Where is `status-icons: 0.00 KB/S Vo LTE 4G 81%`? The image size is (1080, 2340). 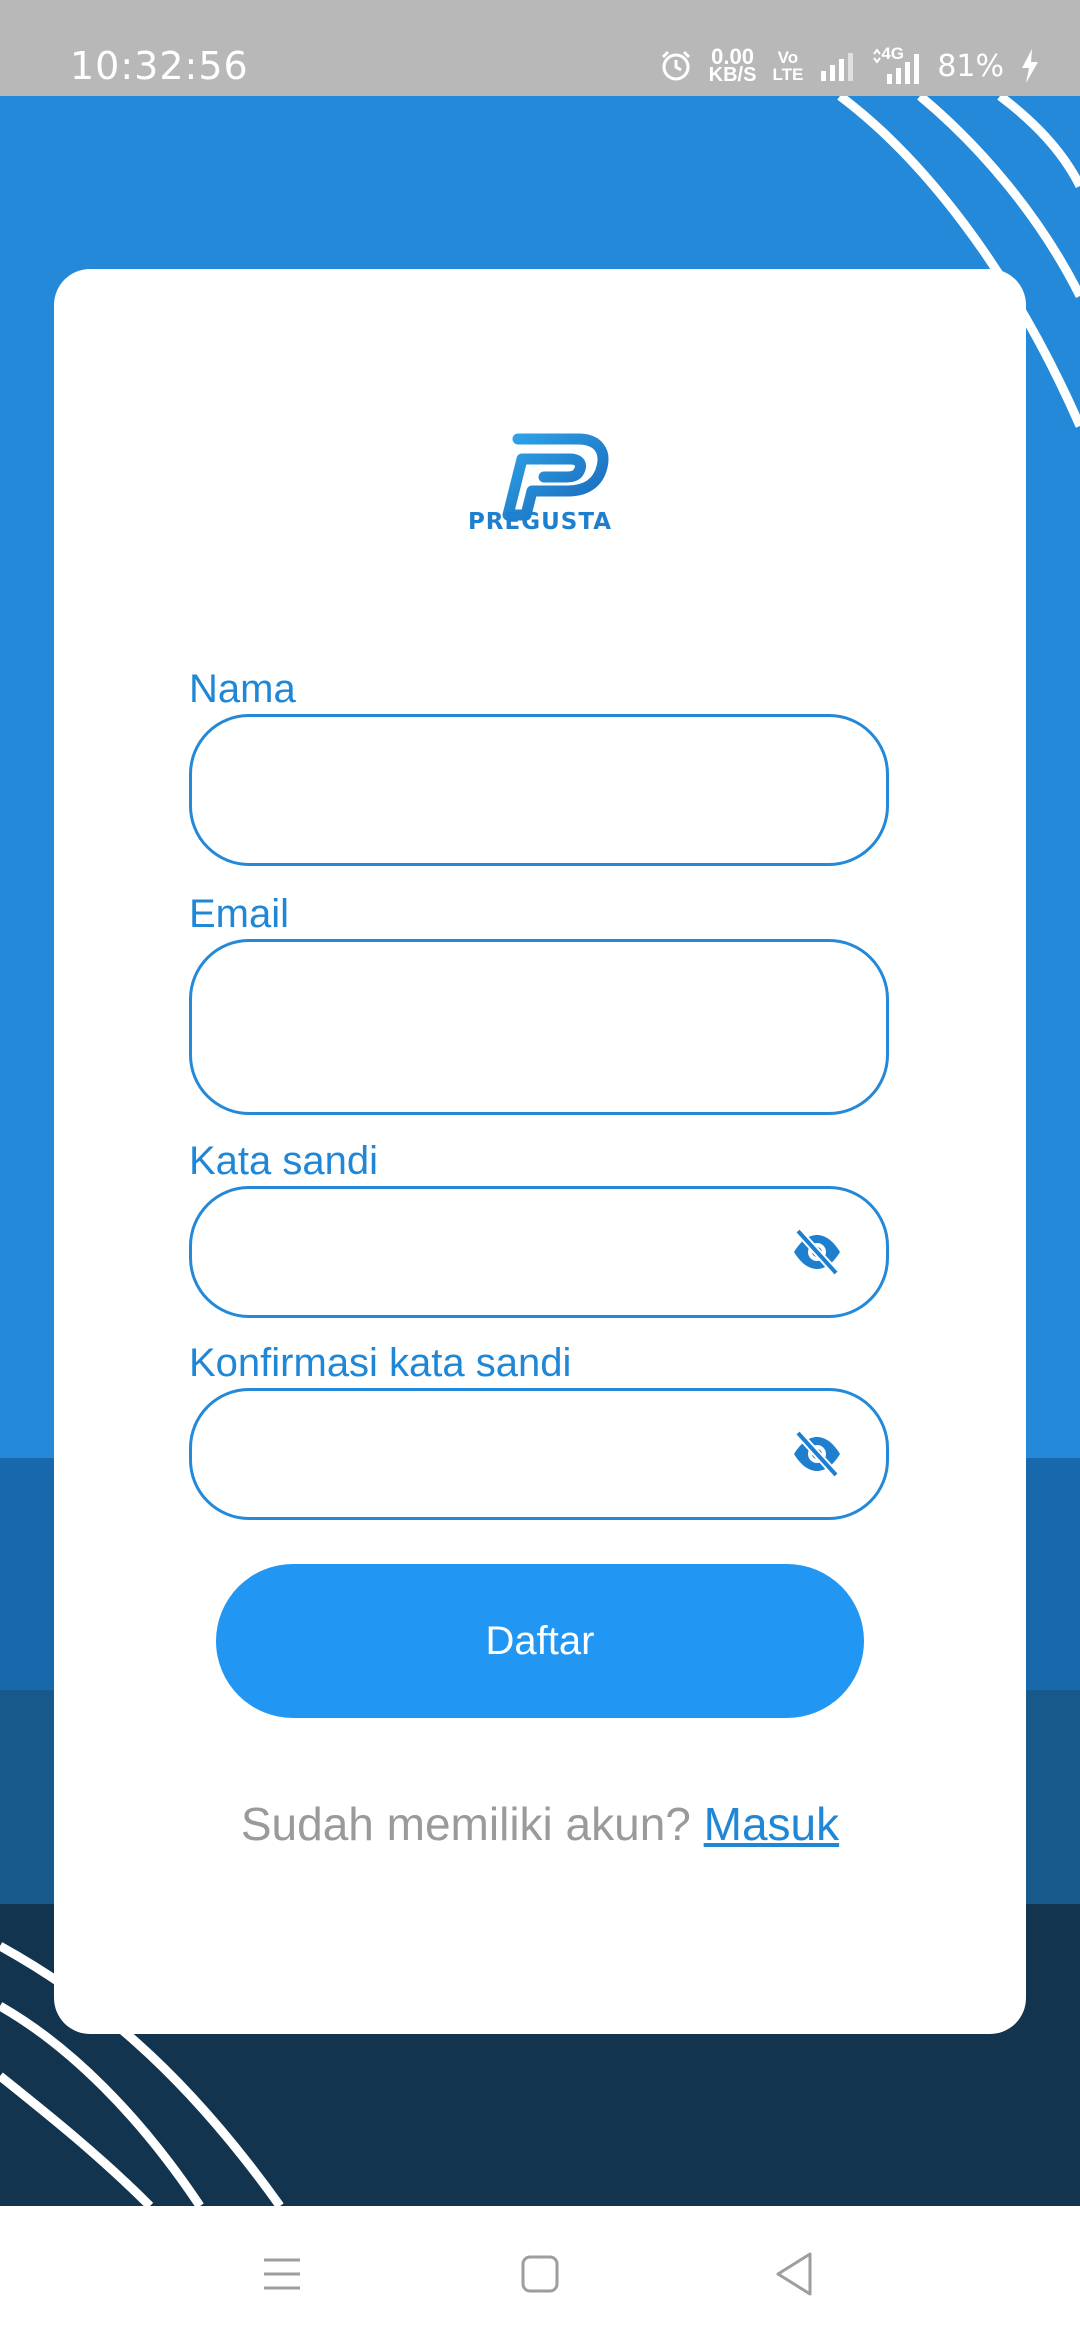 status-icons: 0.00 KB/S Vo LTE 4G 81% is located at coordinates (849, 66).